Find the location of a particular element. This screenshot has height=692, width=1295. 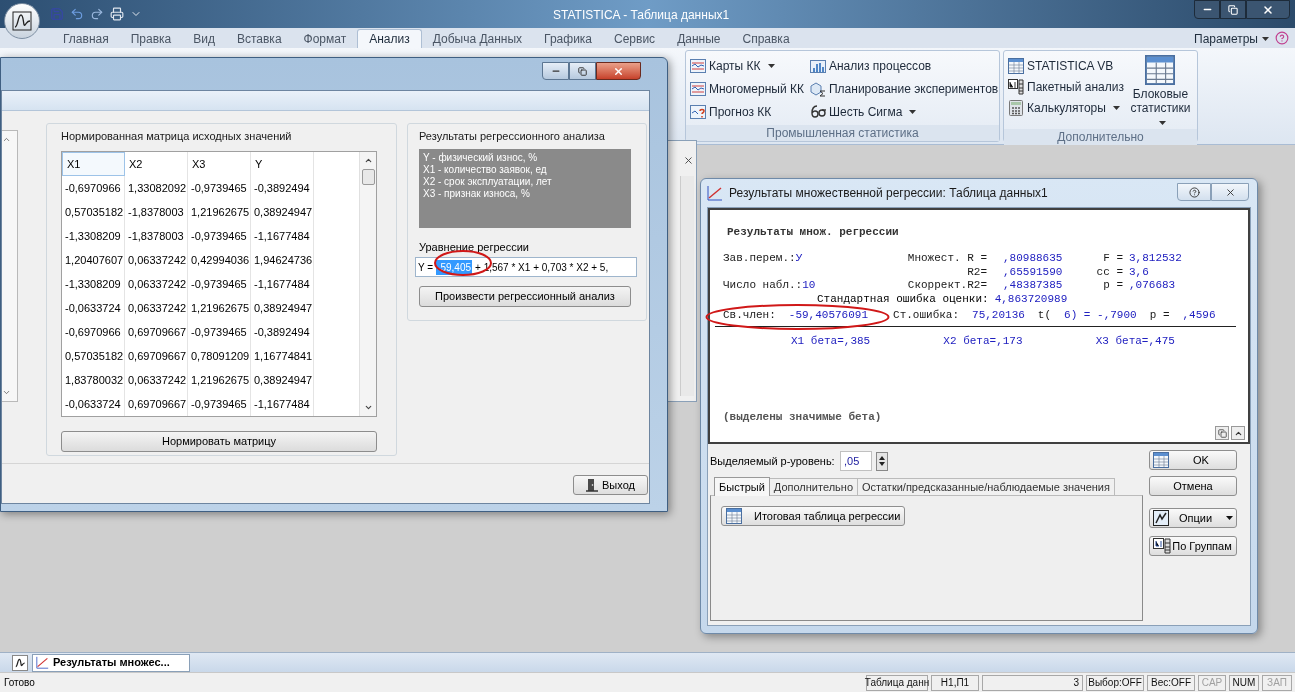

normalize-button: Нормировать матрицу is located at coordinates (219, 441).